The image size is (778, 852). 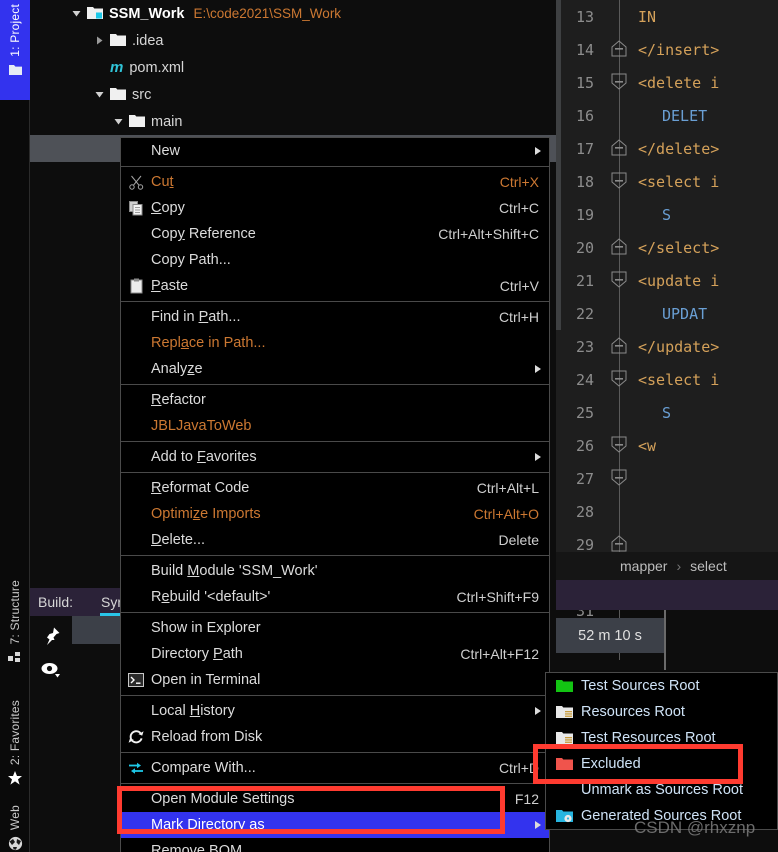 What do you see at coordinates (335, 400) in the screenshot?
I see `menu-item-refactor: Refactor` at bounding box center [335, 400].